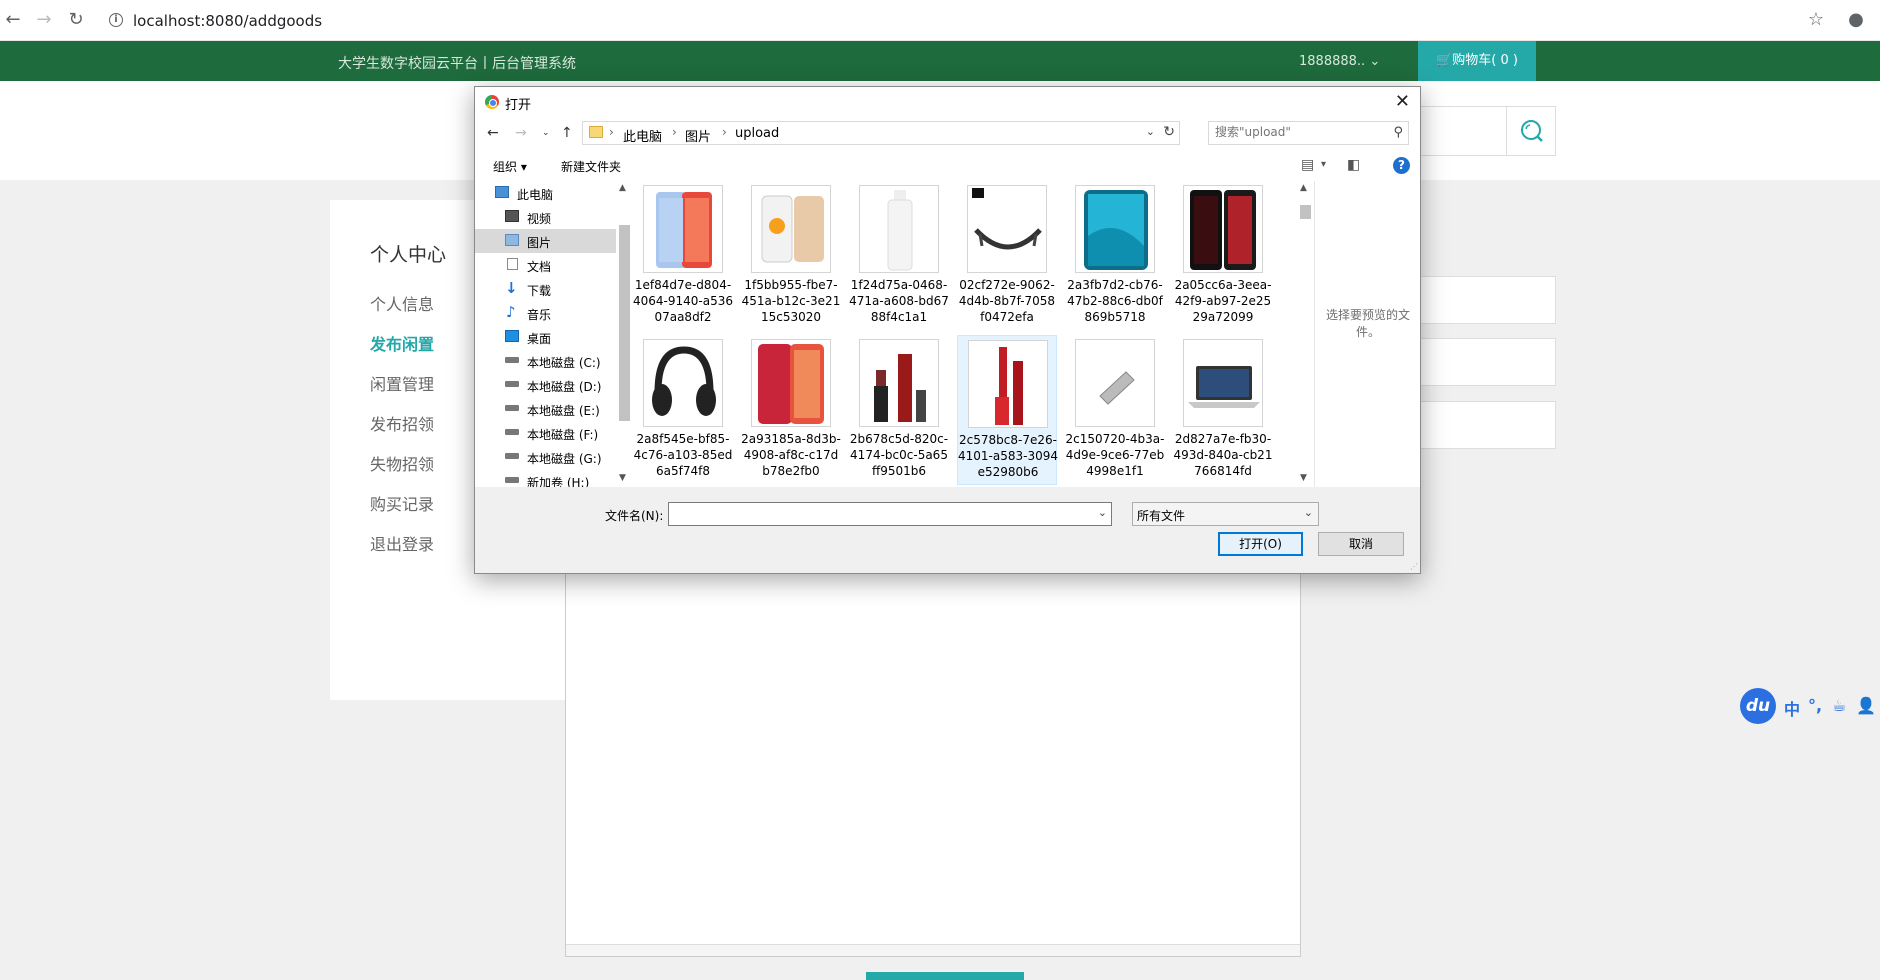  I want to click on site-search-button, so click(1531, 131).